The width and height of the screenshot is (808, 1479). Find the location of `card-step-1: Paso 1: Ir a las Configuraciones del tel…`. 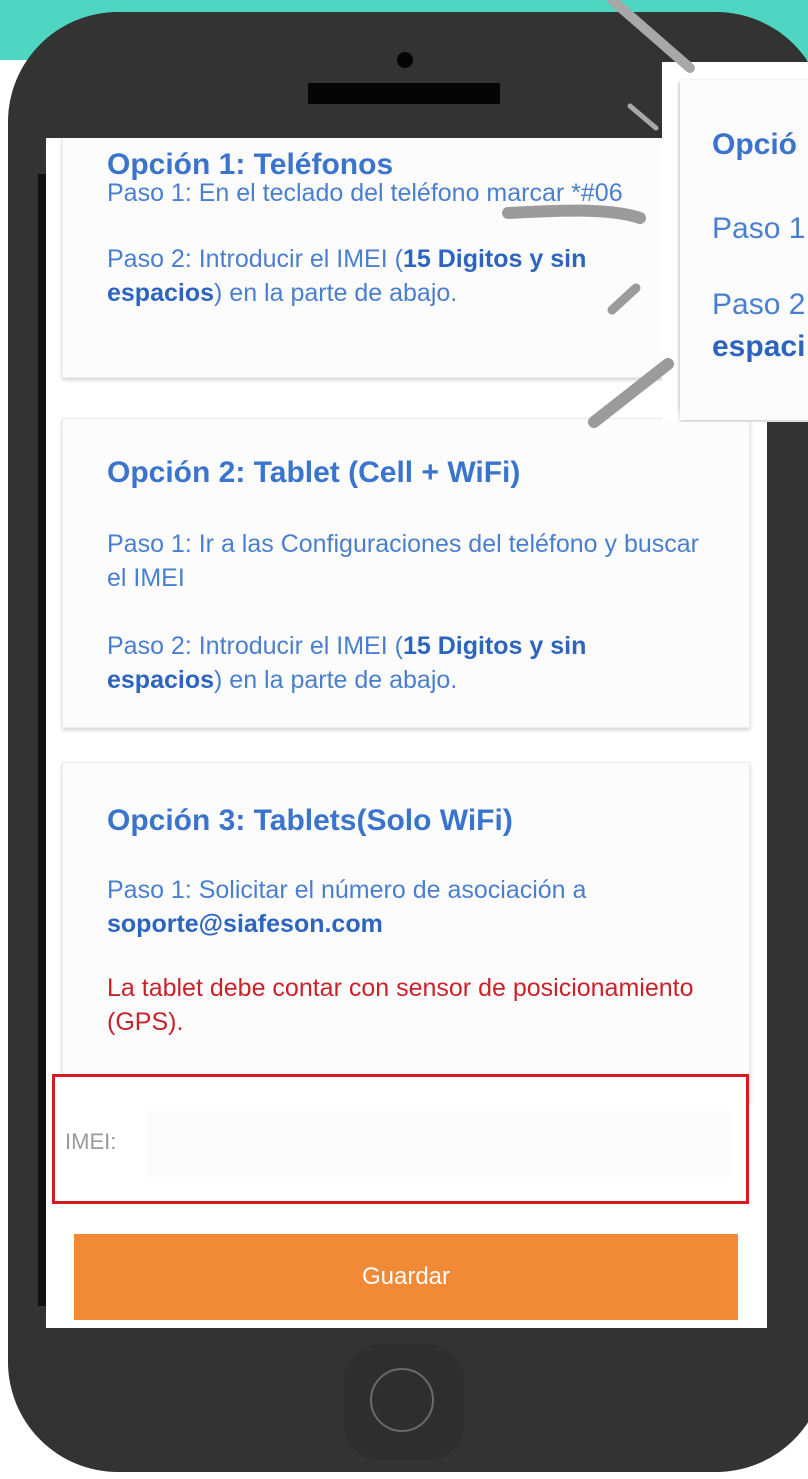

card-step-1: Paso 1: Ir a las Configuraciones del tel… is located at coordinates (403, 561).